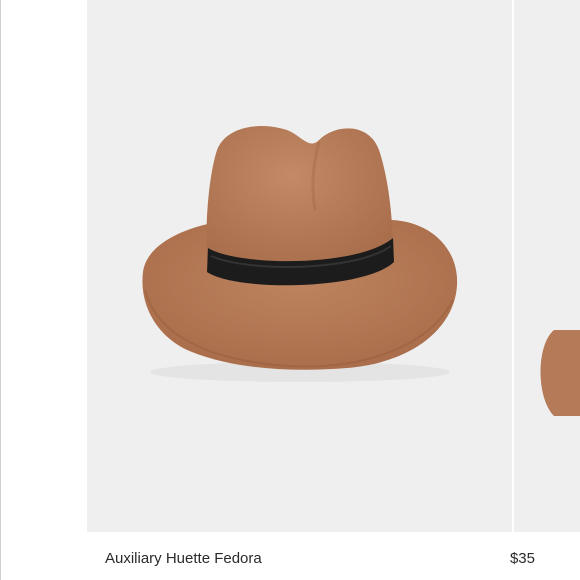 The height and width of the screenshot is (580, 580). What do you see at coordinates (522, 558) in the screenshot?
I see `product-price: $35` at bounding box center [522, 558].